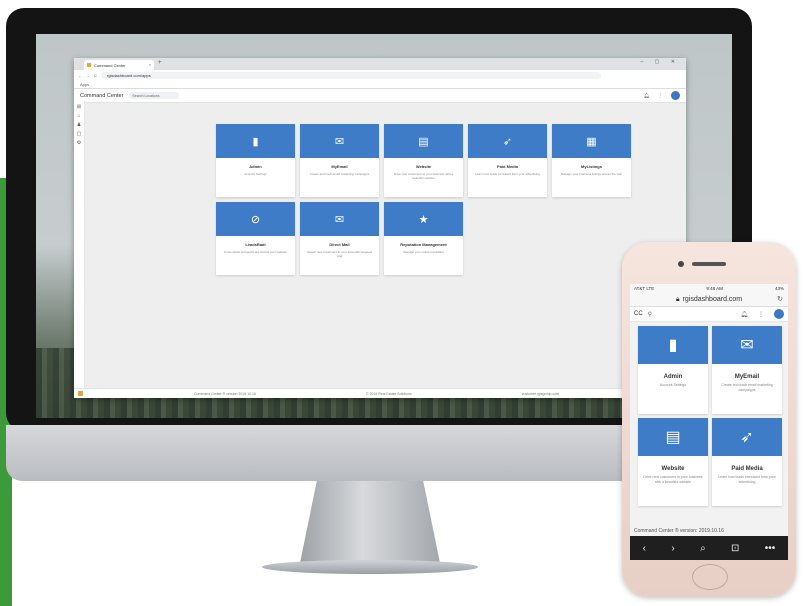 The width and height of the screenshot is (804, 606). Describe the element at coordinates (79, 134) in the screenshot. I see `sidebar-item-pages: ▢` at that location.